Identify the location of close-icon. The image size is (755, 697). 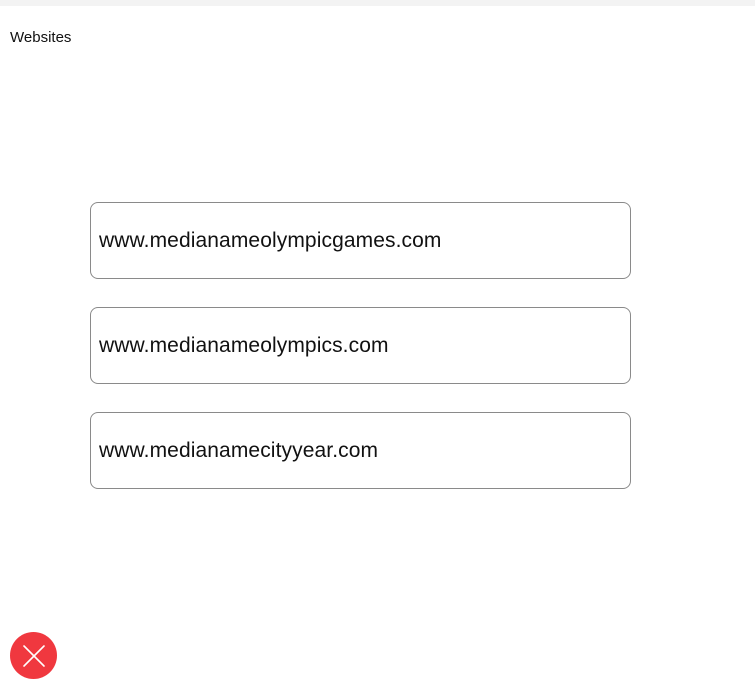
(33, 655).